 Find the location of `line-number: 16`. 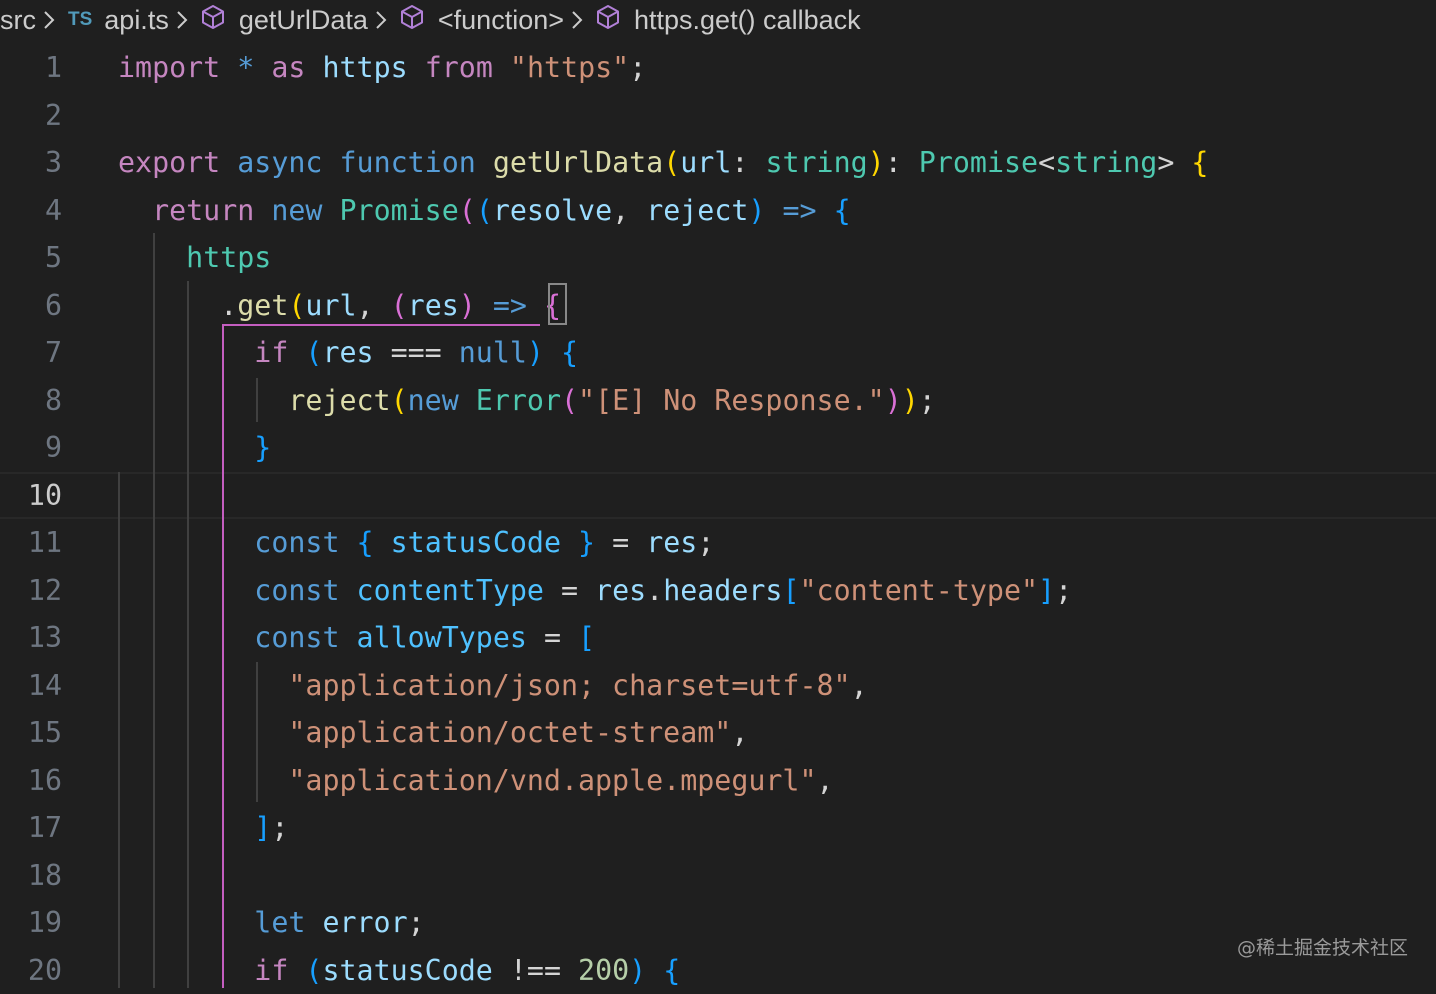

line-number: 16 is located at coordinates (31, 781).